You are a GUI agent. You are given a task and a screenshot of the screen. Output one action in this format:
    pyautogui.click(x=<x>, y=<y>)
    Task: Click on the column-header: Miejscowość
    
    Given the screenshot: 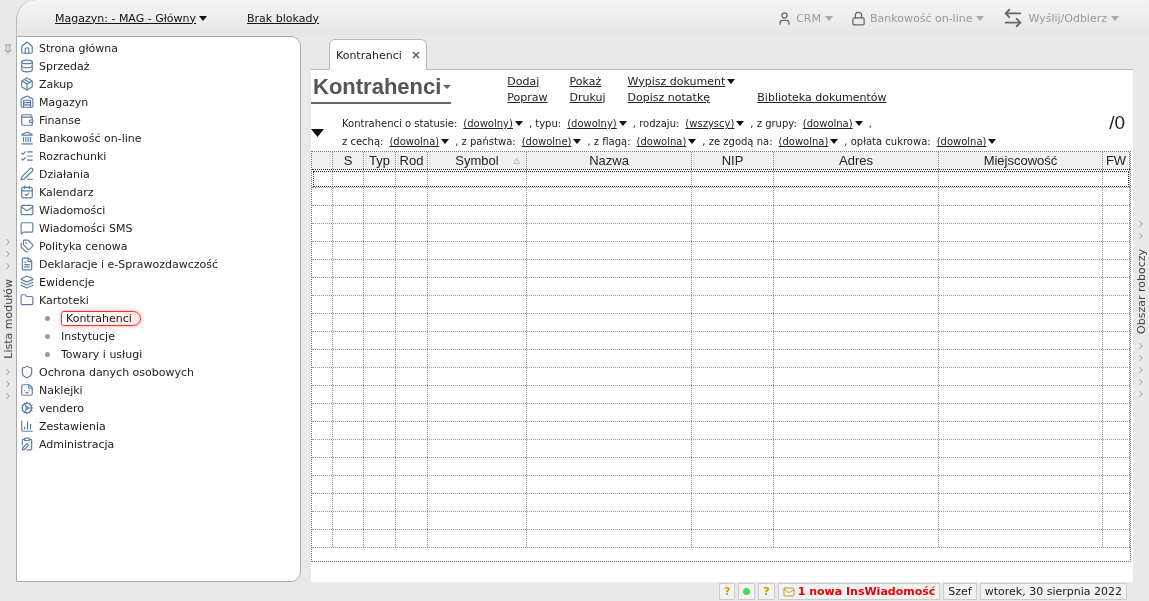 What is the action you would take?
    pyautogui.click(x=1021, y=160)
    